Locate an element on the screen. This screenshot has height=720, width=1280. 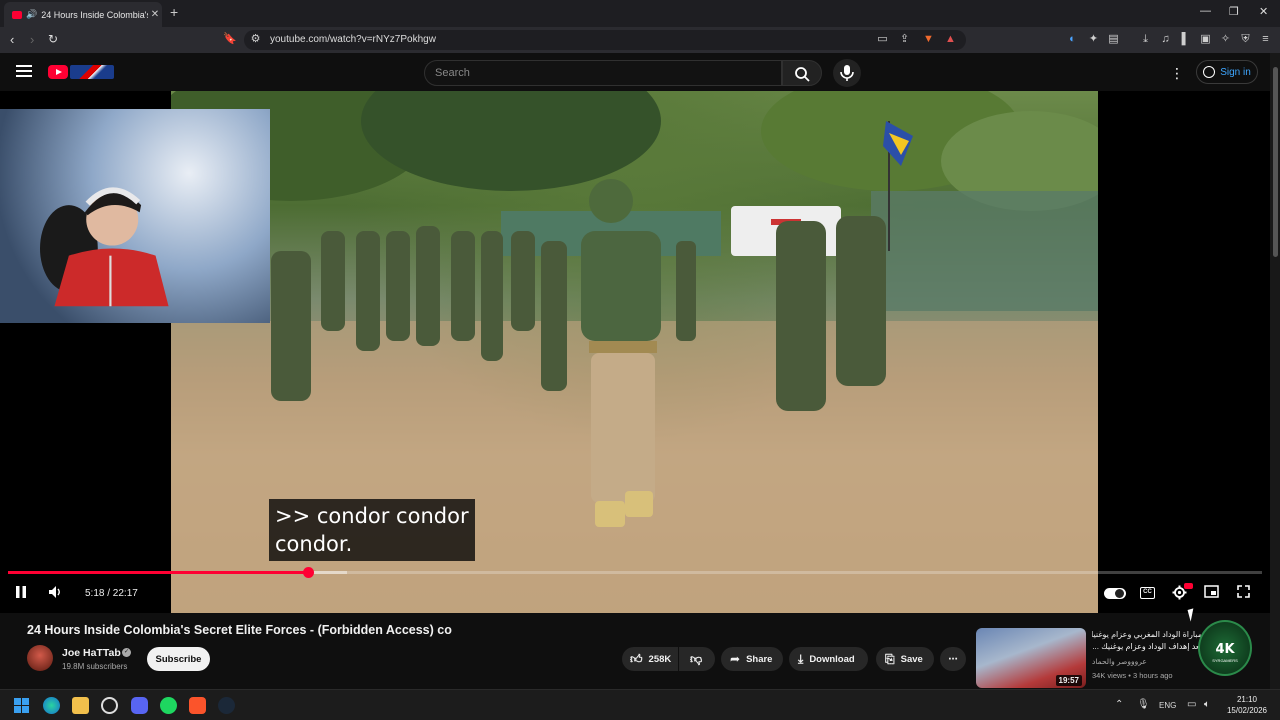
browser-tab-bar: 🔊 24 Hours Inside Colombia's S ✕ + — ❐ ✕ is located at coordinates (640, 13).